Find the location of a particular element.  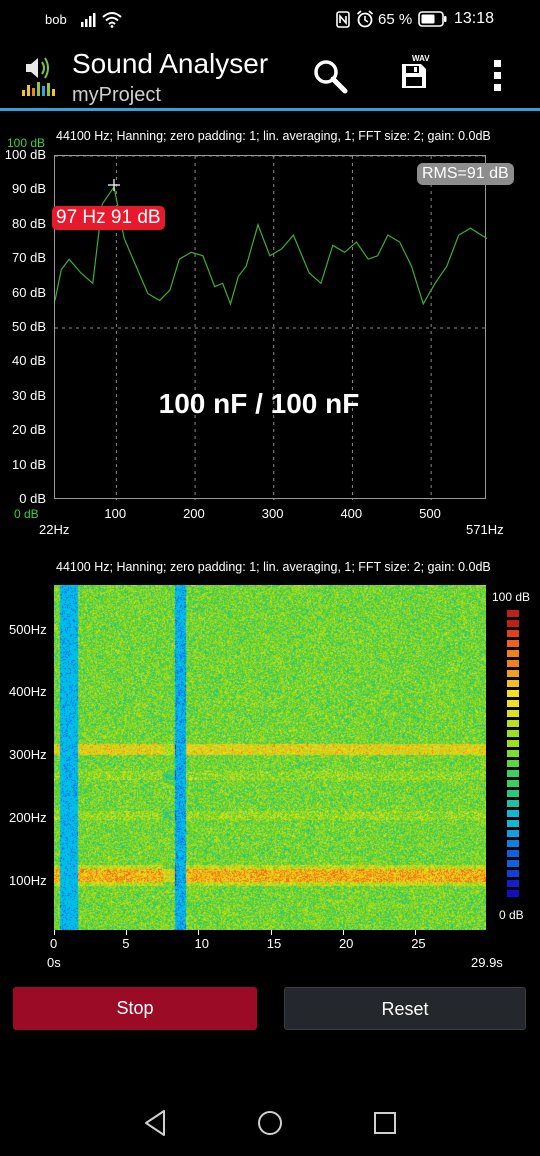

time-end-label: 29.9s is located at coordinates (487, 962).